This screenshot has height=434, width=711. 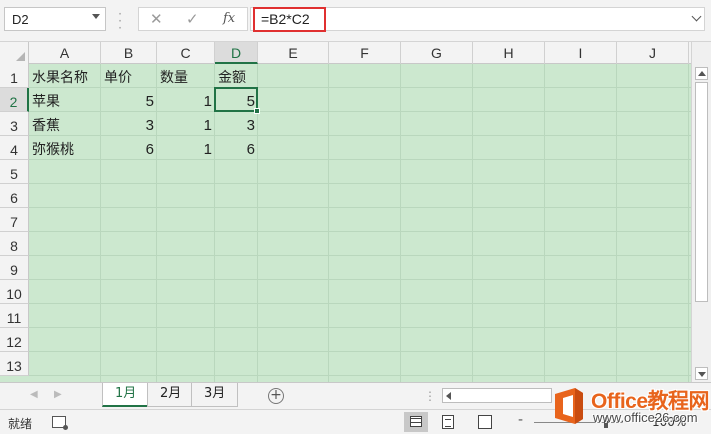 I want to click on normal-view-icon, so click(x=416, y=421).